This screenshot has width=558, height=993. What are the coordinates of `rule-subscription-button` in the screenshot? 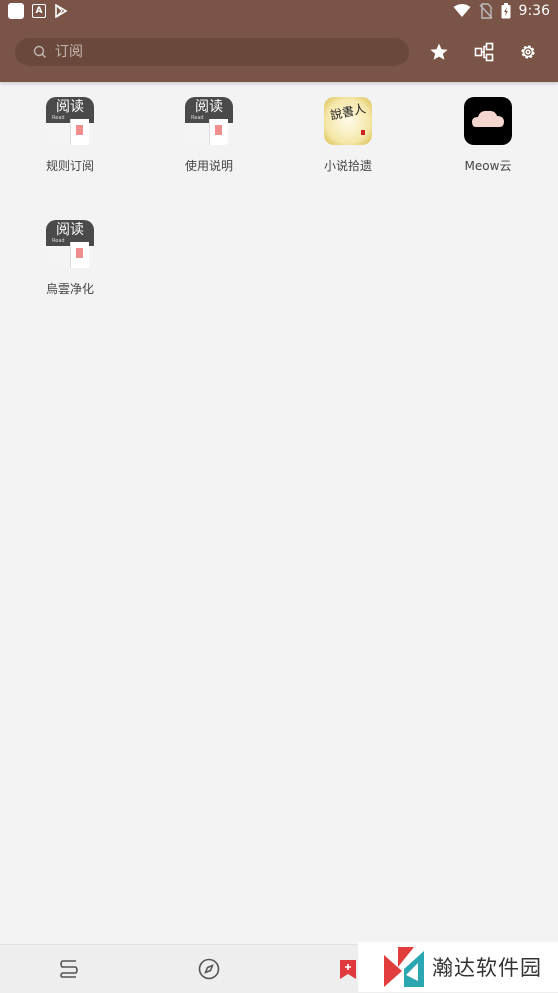 It's located at (484, 52).